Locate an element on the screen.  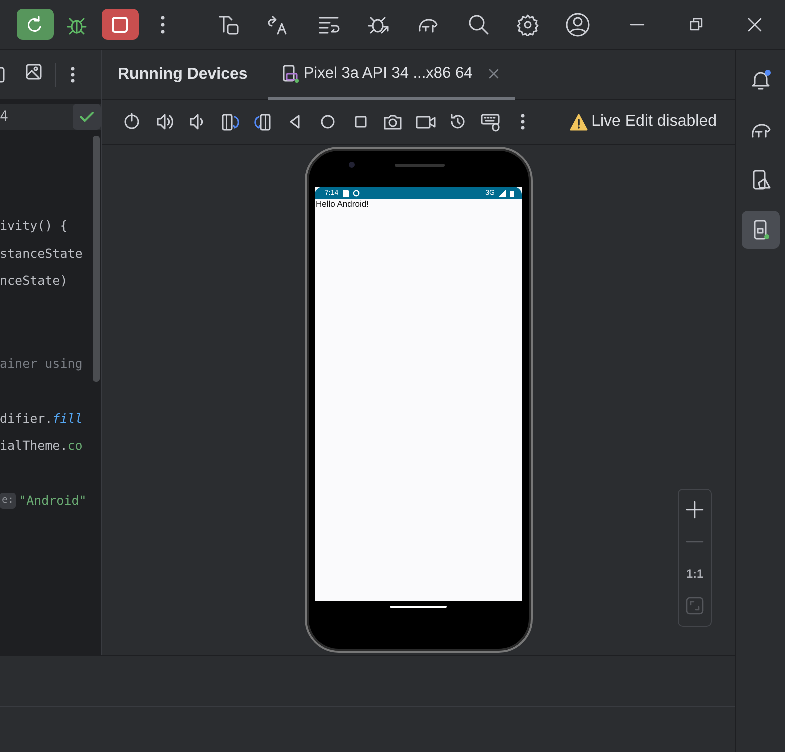
panel-icon is located at coordinates (4, 75).